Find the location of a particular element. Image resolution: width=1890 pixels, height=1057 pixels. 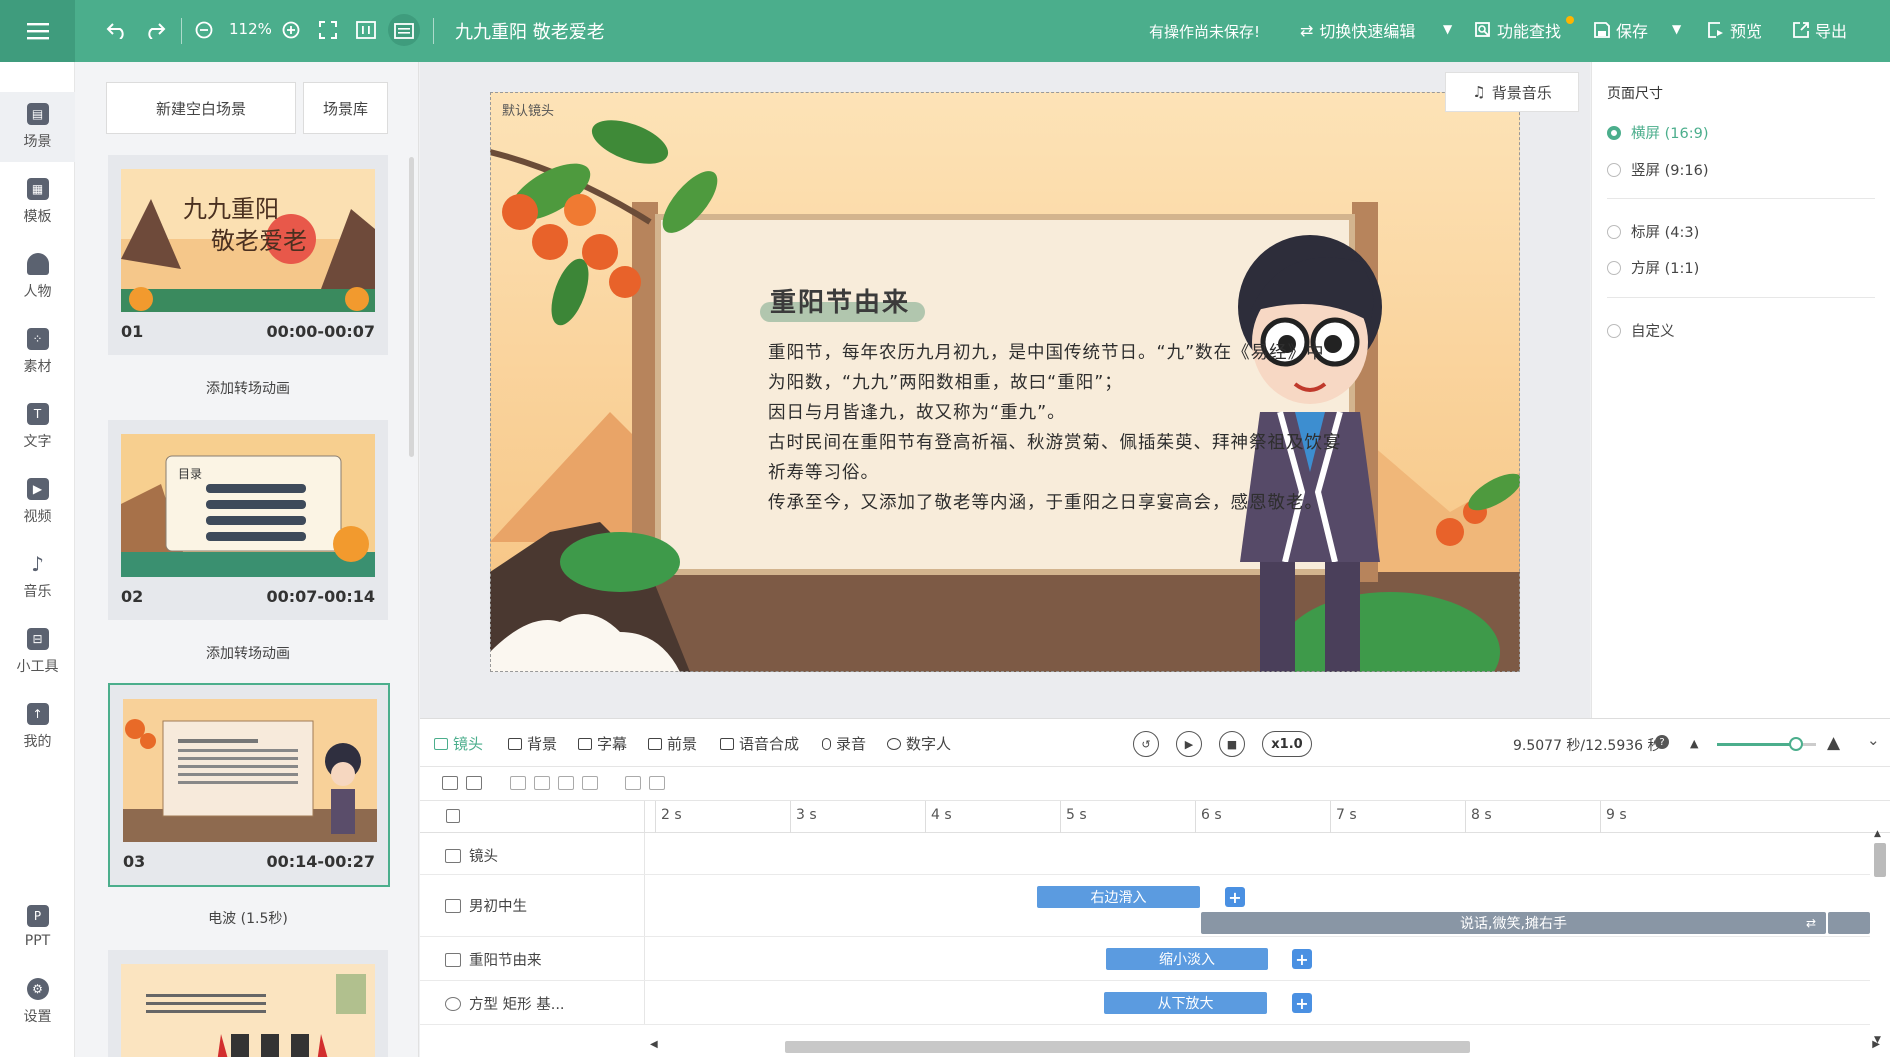

zoom-in-icon is located at coordinates (291, 30).